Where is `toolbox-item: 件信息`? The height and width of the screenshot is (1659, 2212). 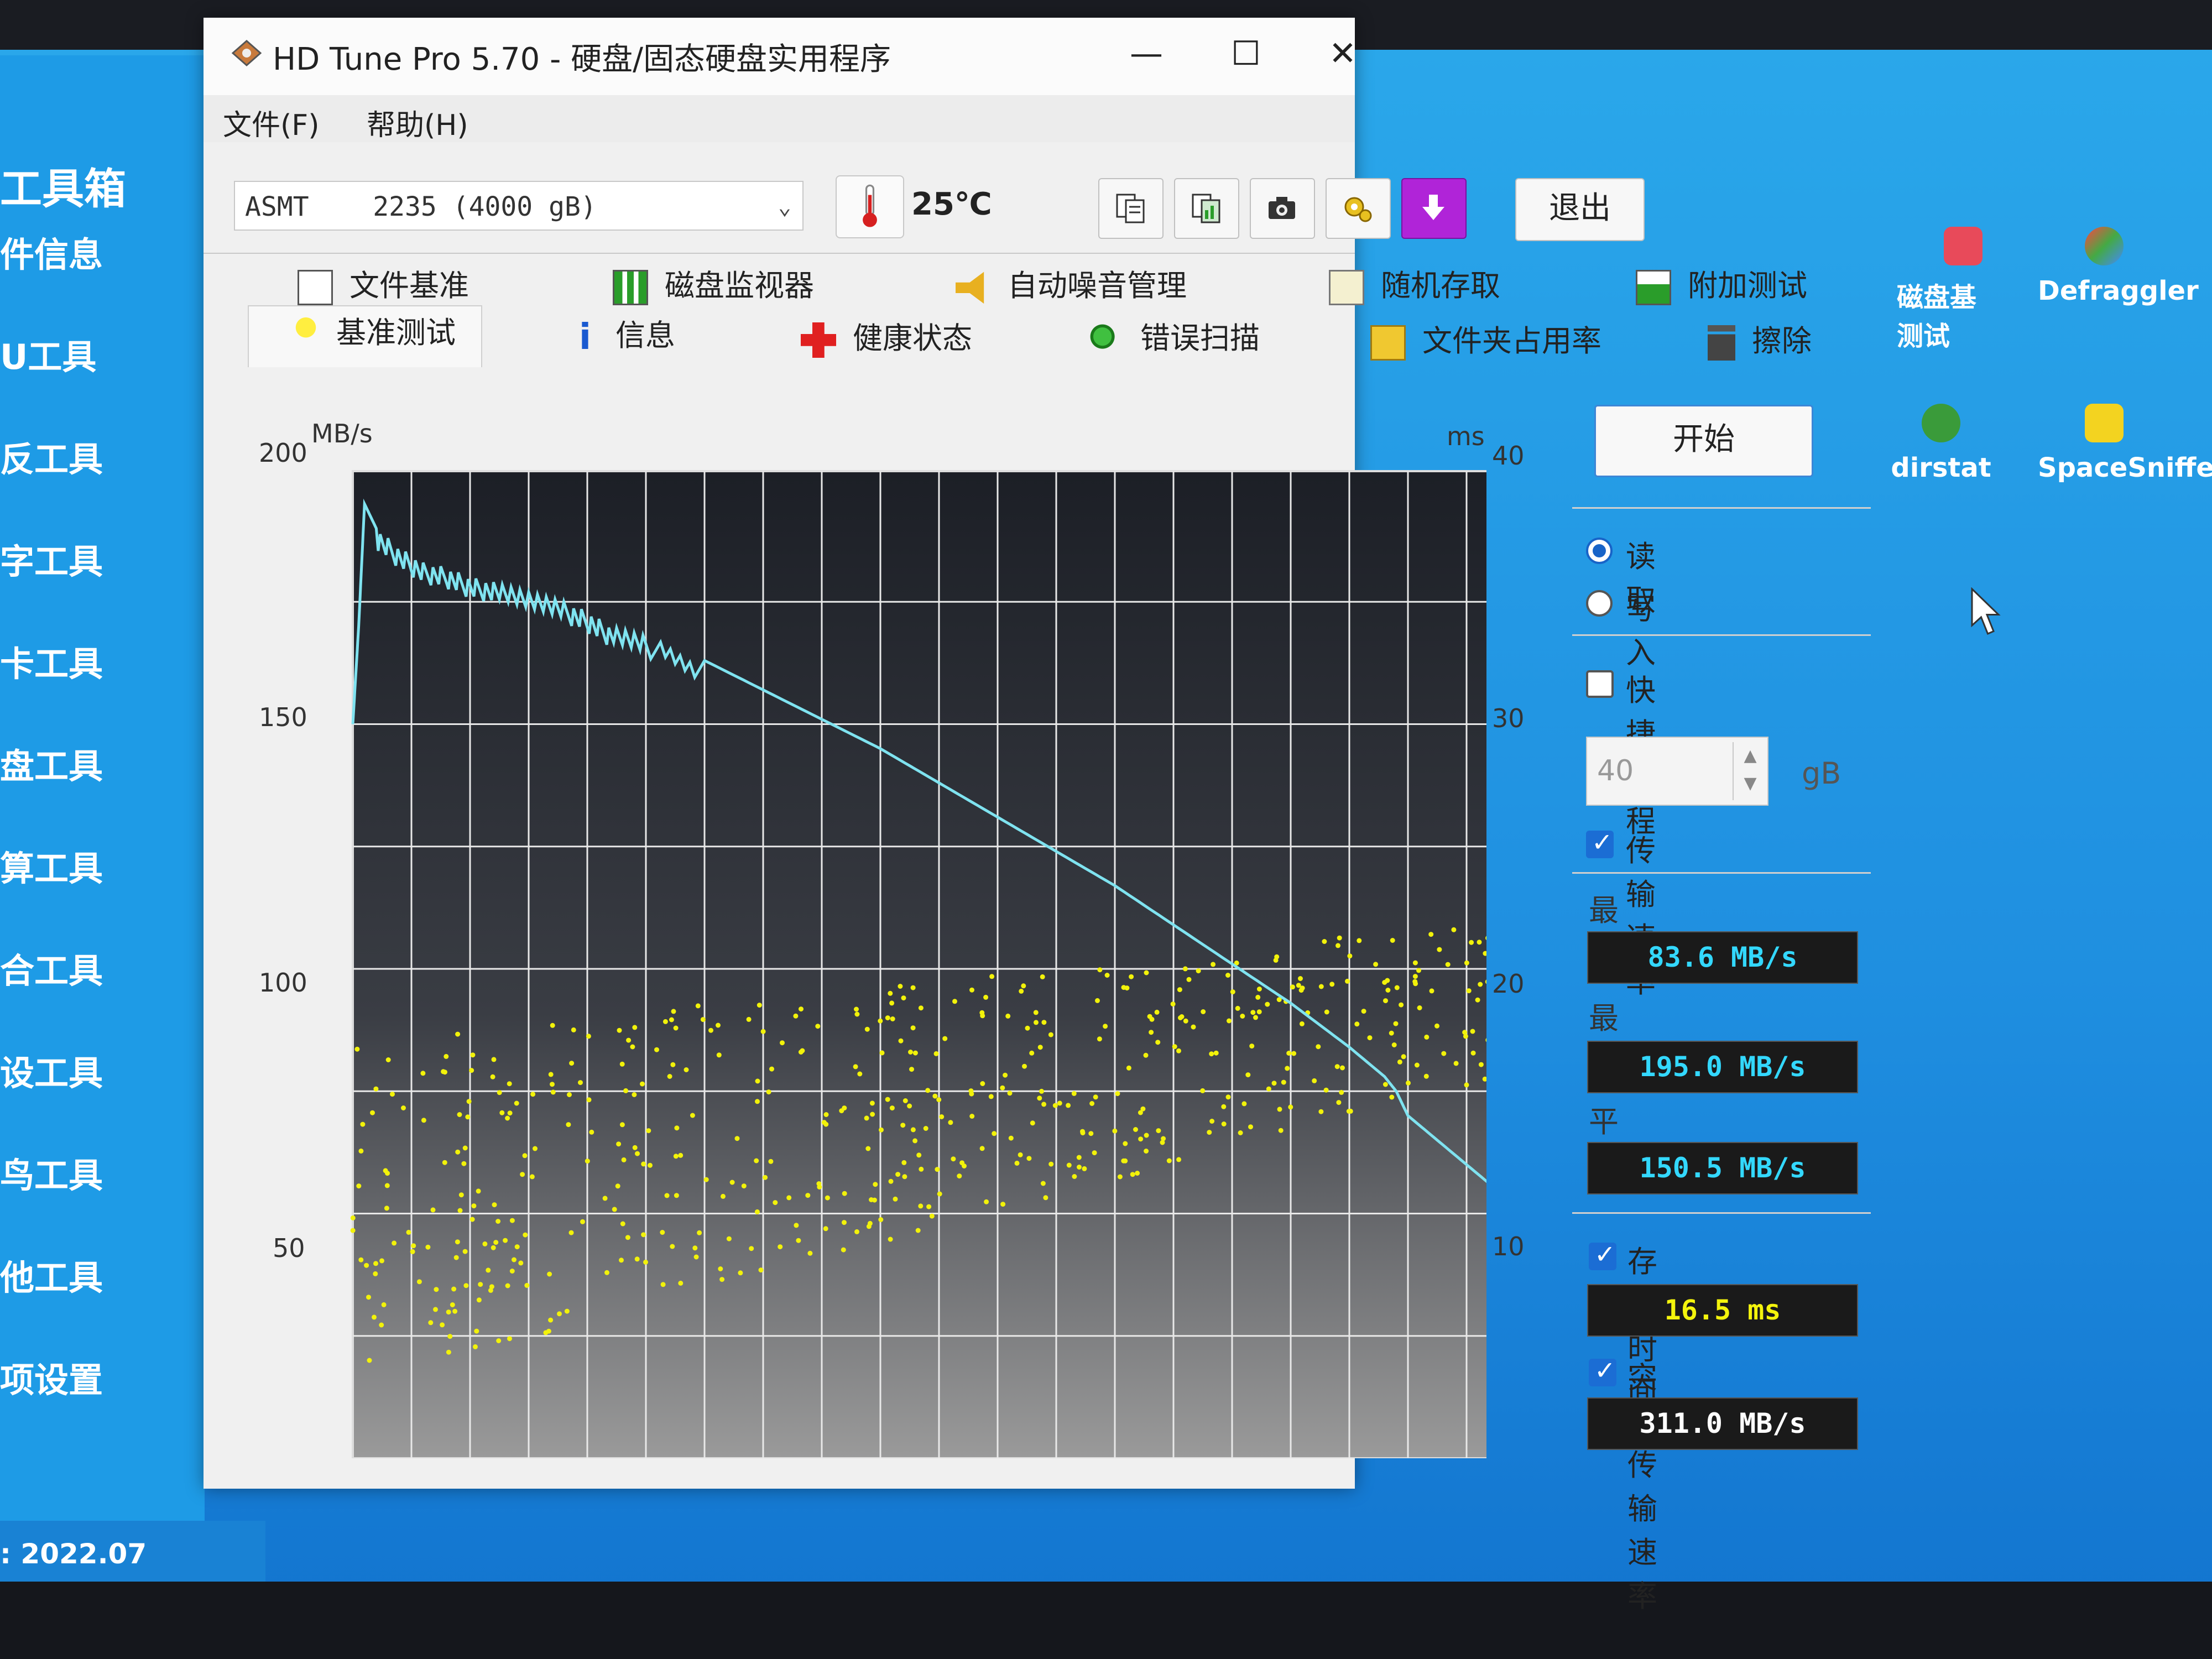
toolbox-item: 件信息 is located at coordinates (52, 252).